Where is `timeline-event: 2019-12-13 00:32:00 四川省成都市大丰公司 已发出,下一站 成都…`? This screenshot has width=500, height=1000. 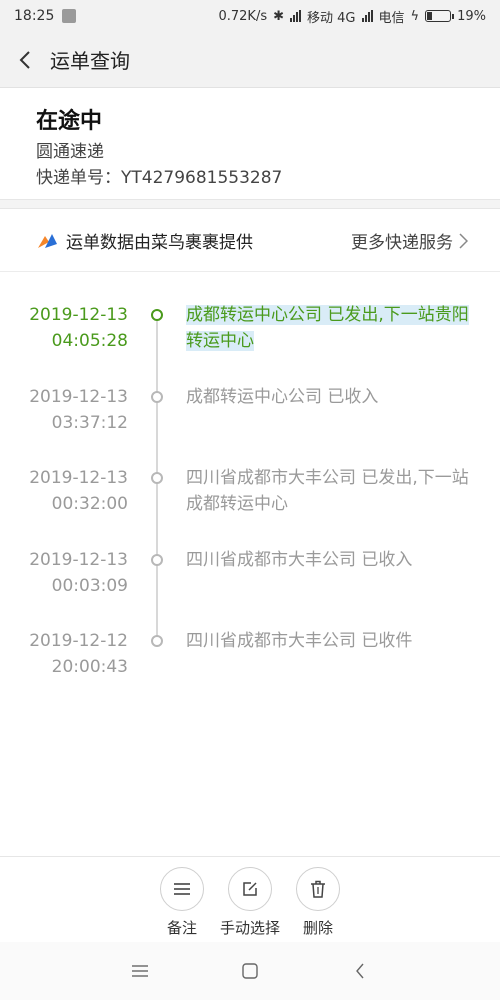 timeline-event: 2019-12-13 00:32:00 四川省成都市大丰公司 已发出,下一站 成都… is located at coordinates (250, 505).